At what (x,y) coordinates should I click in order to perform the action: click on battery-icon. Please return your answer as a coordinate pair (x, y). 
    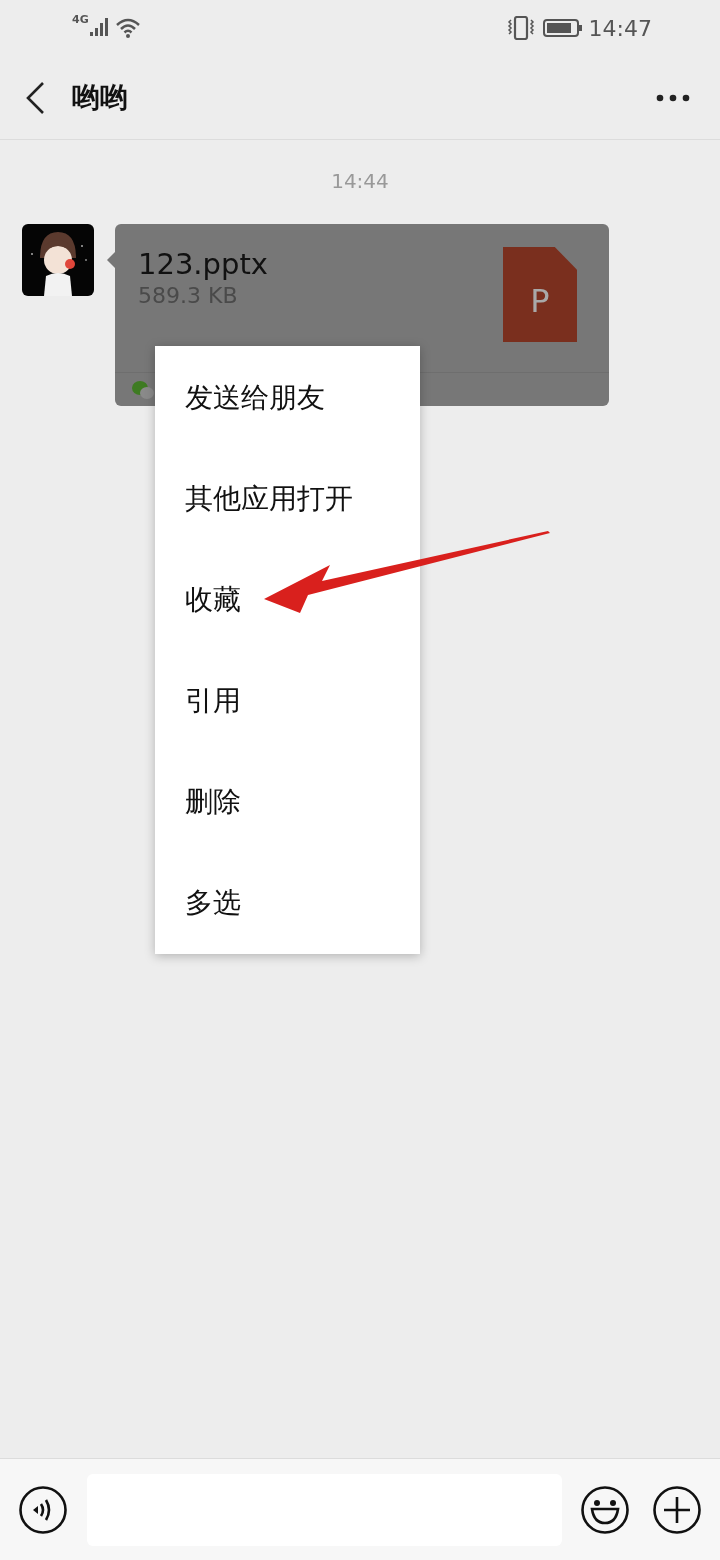
    Looking at the image, I should click on (562, 28).